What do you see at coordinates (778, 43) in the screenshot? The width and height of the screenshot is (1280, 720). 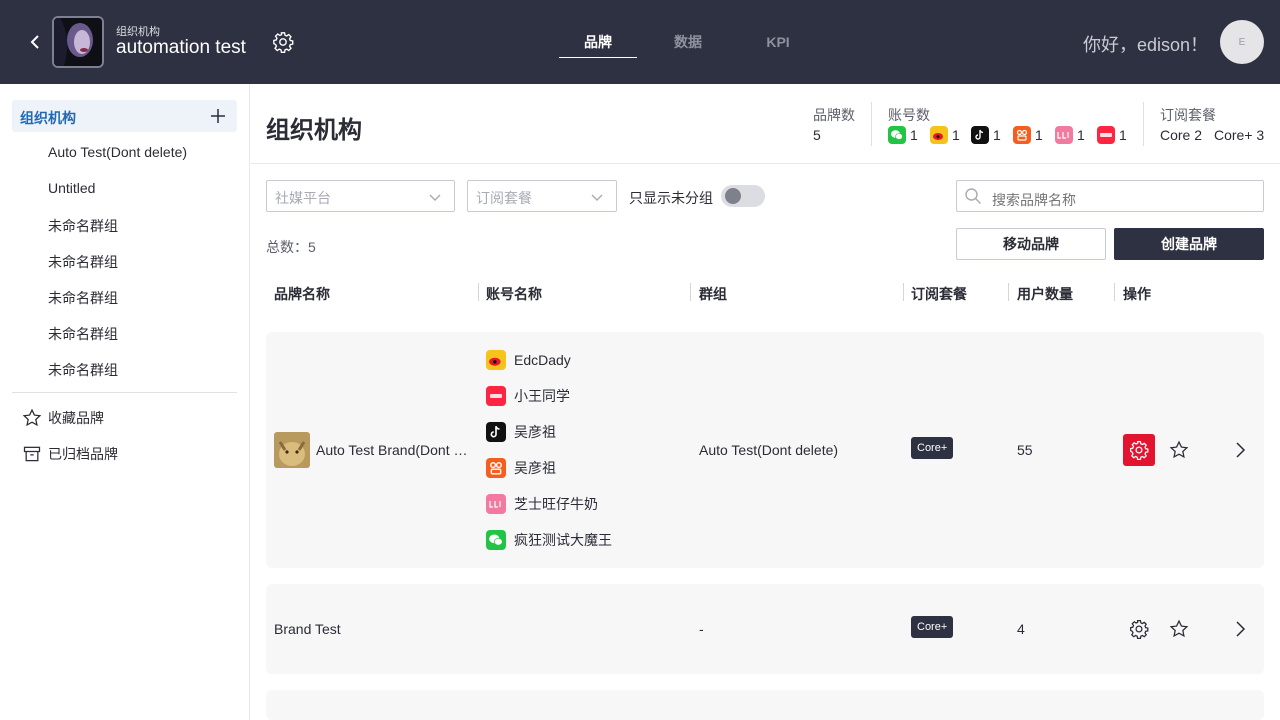 I see `tab-kpi: KPI` at bounding box center [778, 43].